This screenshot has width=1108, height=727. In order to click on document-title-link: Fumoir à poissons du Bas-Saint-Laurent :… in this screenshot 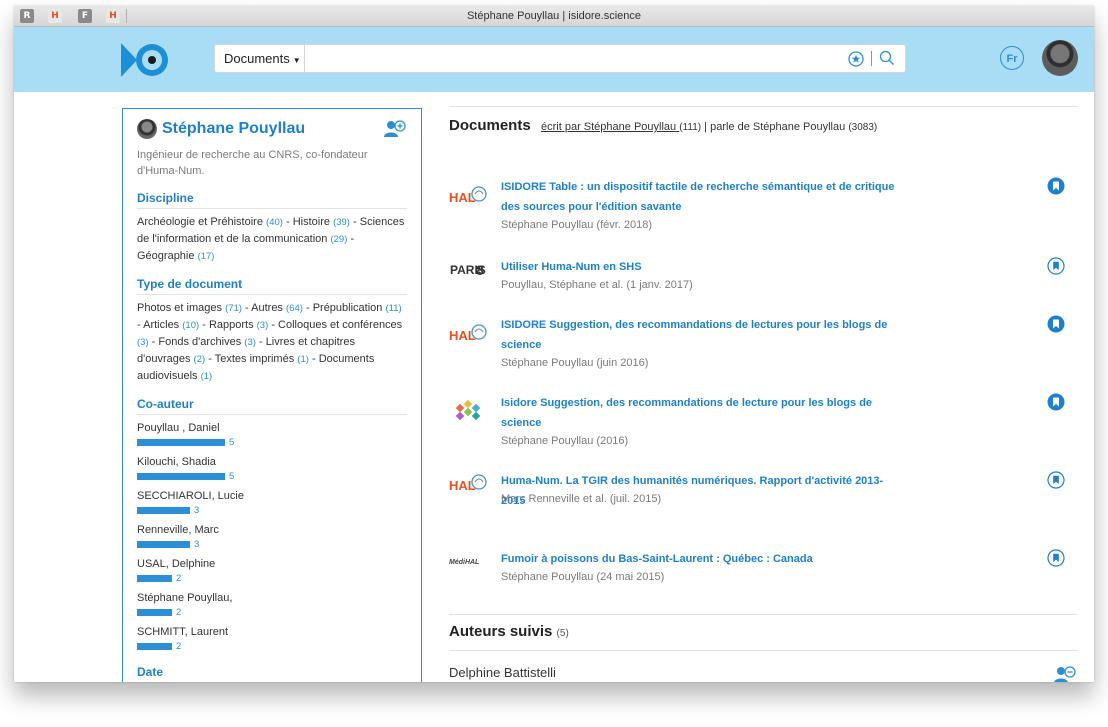, I will do `click(701, 559)`.